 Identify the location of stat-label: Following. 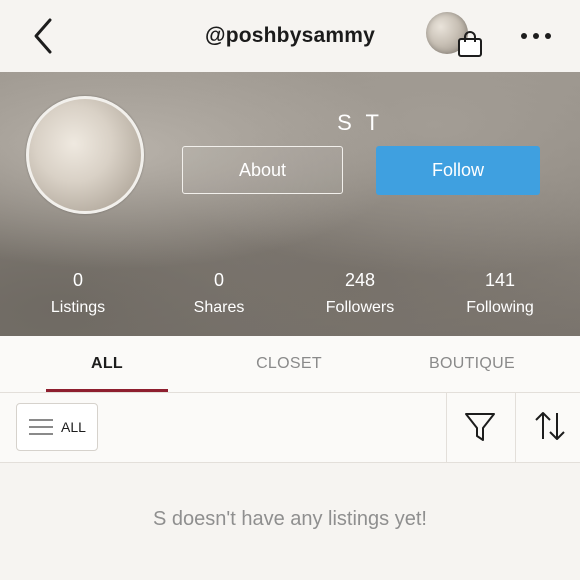
(500, 307).